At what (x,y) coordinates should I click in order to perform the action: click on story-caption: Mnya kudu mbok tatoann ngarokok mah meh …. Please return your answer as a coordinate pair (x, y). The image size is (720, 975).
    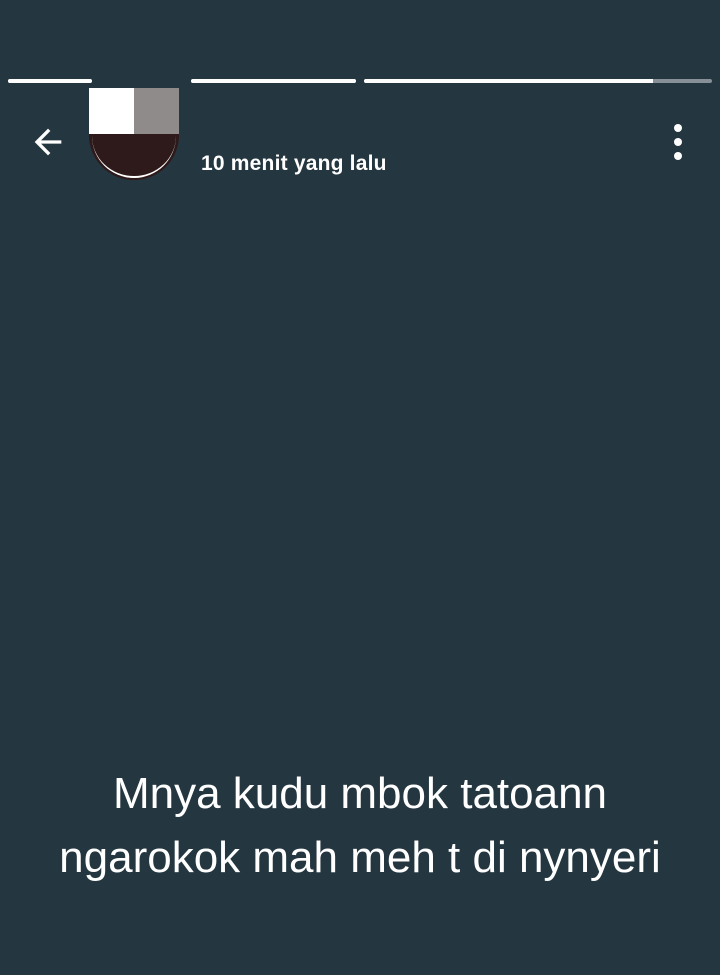
    Looking at the image, I should click on (360, 826).